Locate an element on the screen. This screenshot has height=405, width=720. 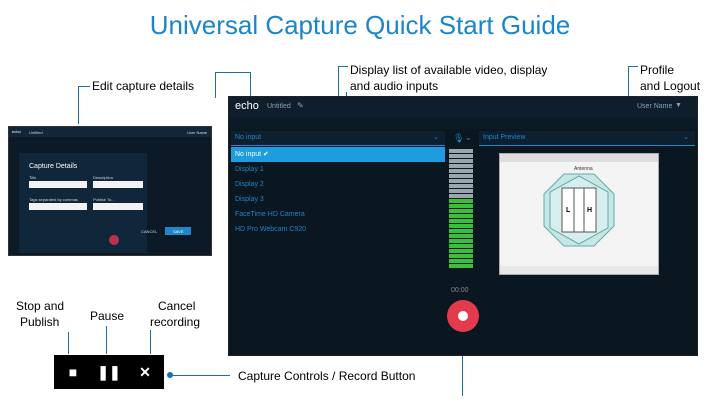
input-item: Display 3 is located at coordinates (338, 199).